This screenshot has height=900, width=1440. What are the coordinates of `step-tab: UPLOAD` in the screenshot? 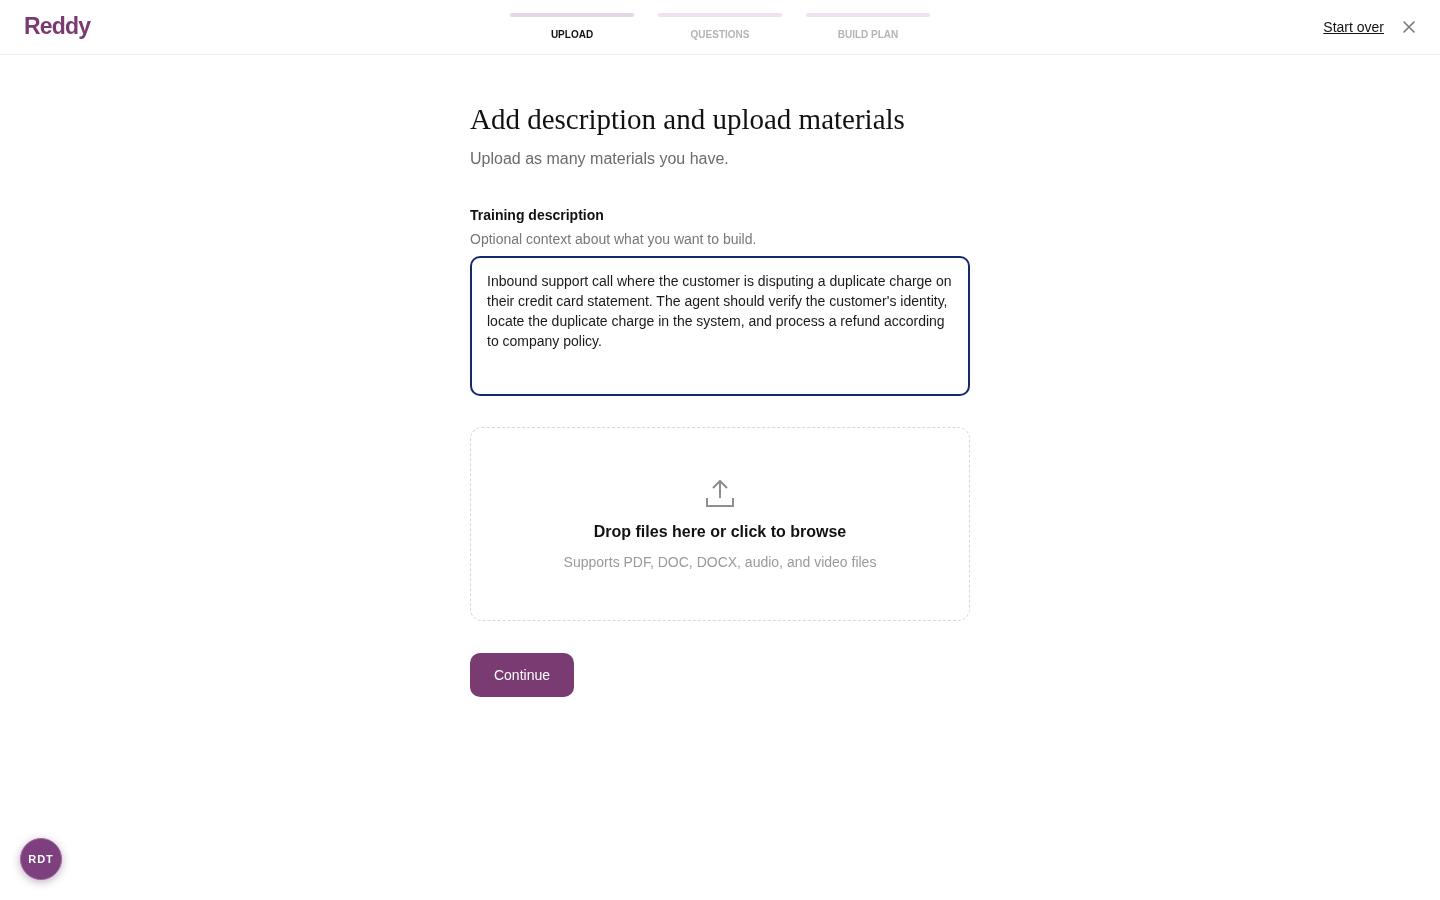 It's located at (572, 34).